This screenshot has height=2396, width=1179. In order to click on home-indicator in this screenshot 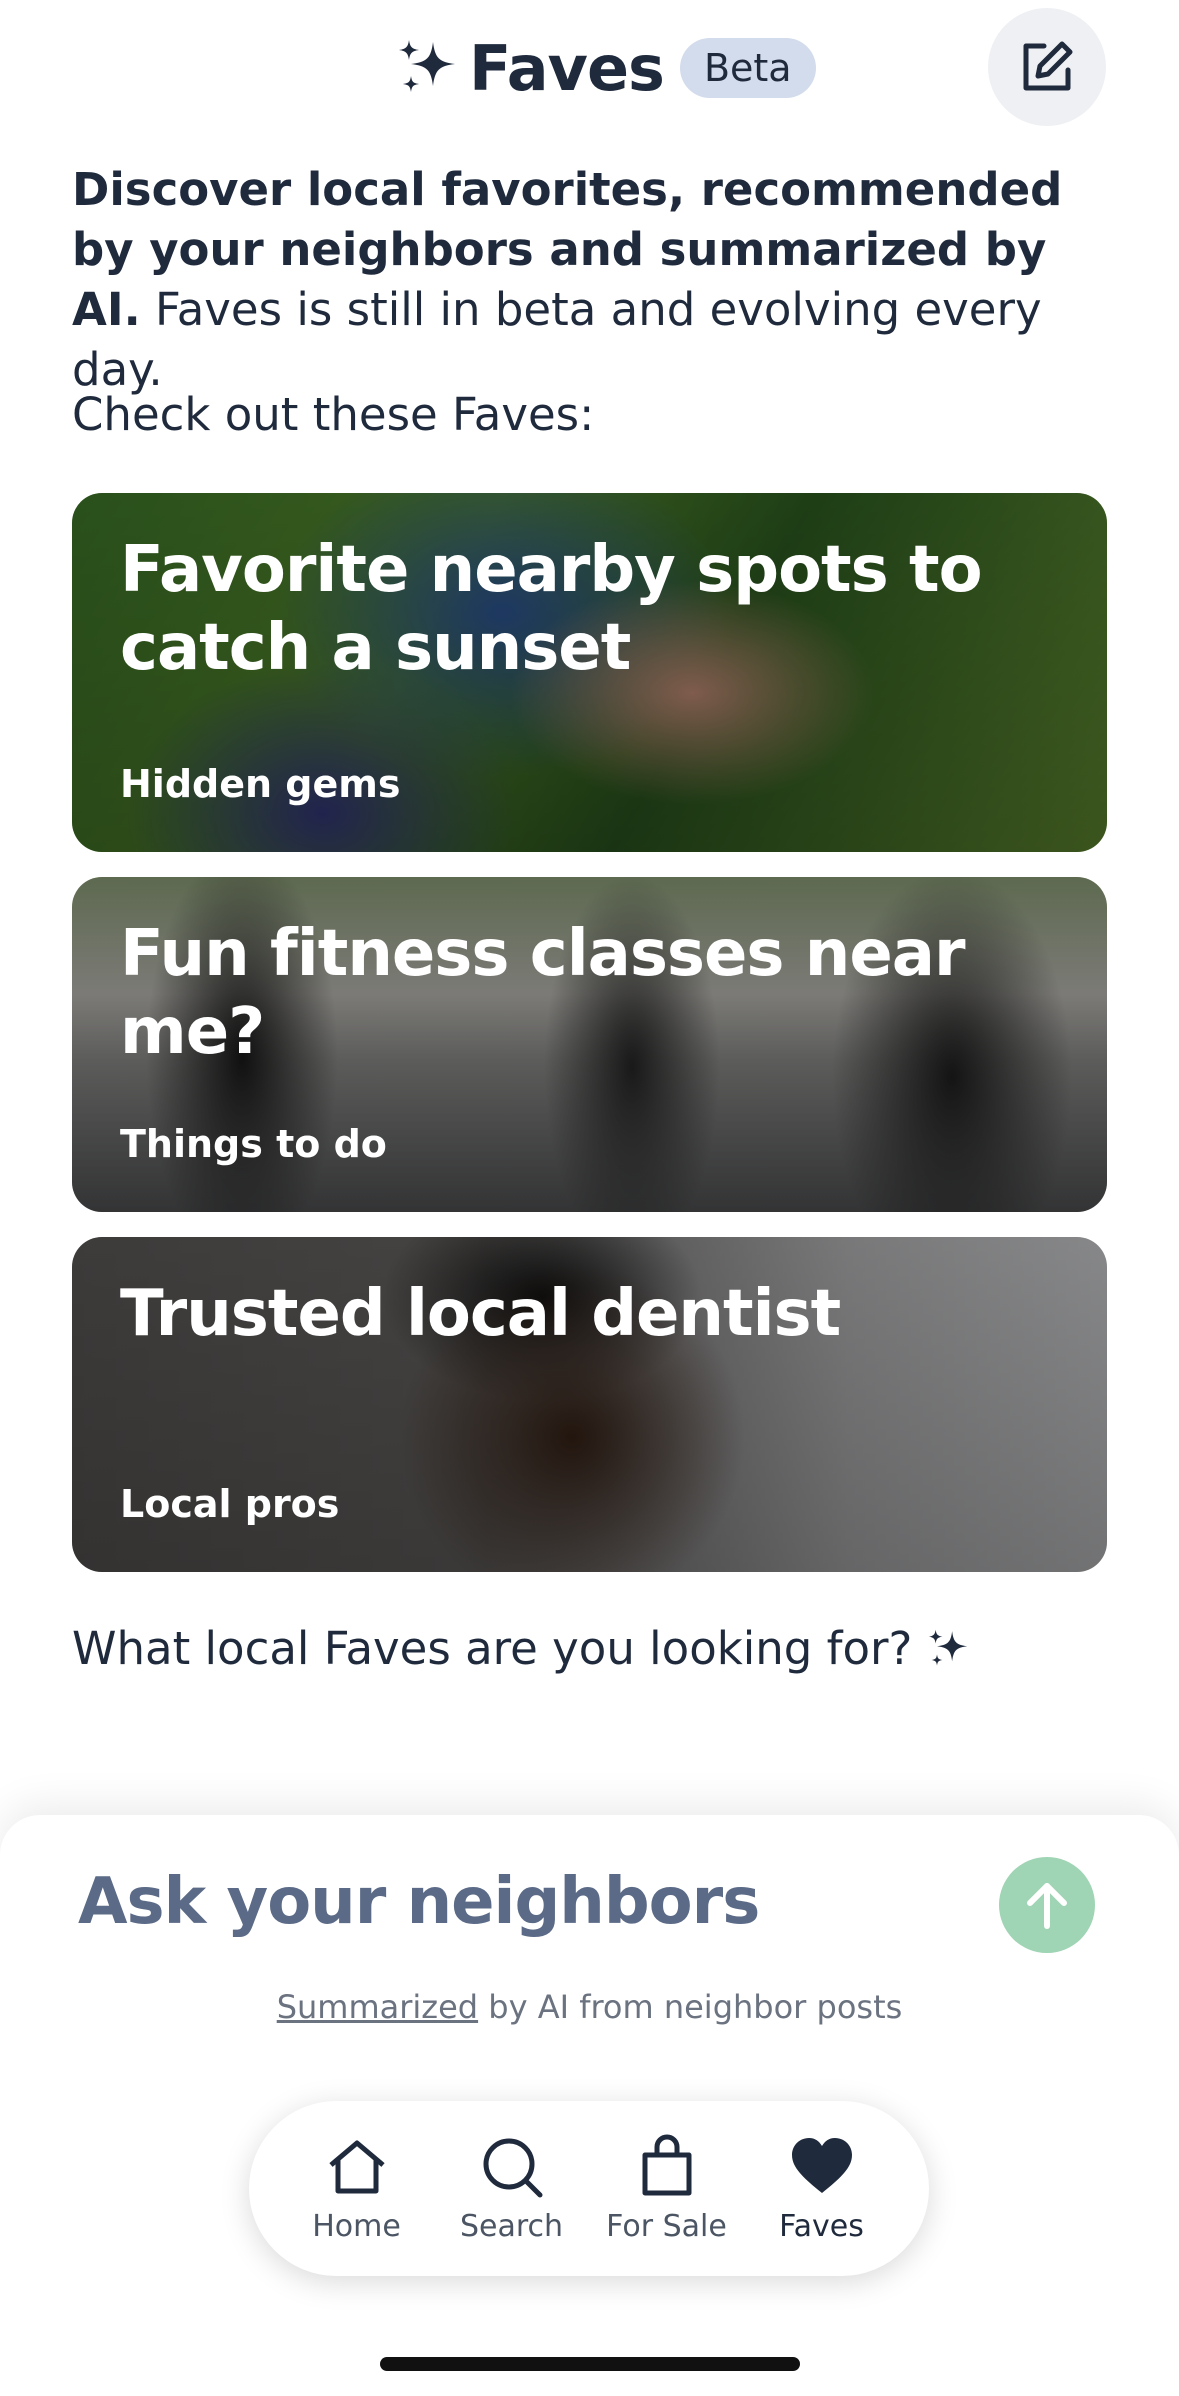, I will do `click(590, 2364)`.